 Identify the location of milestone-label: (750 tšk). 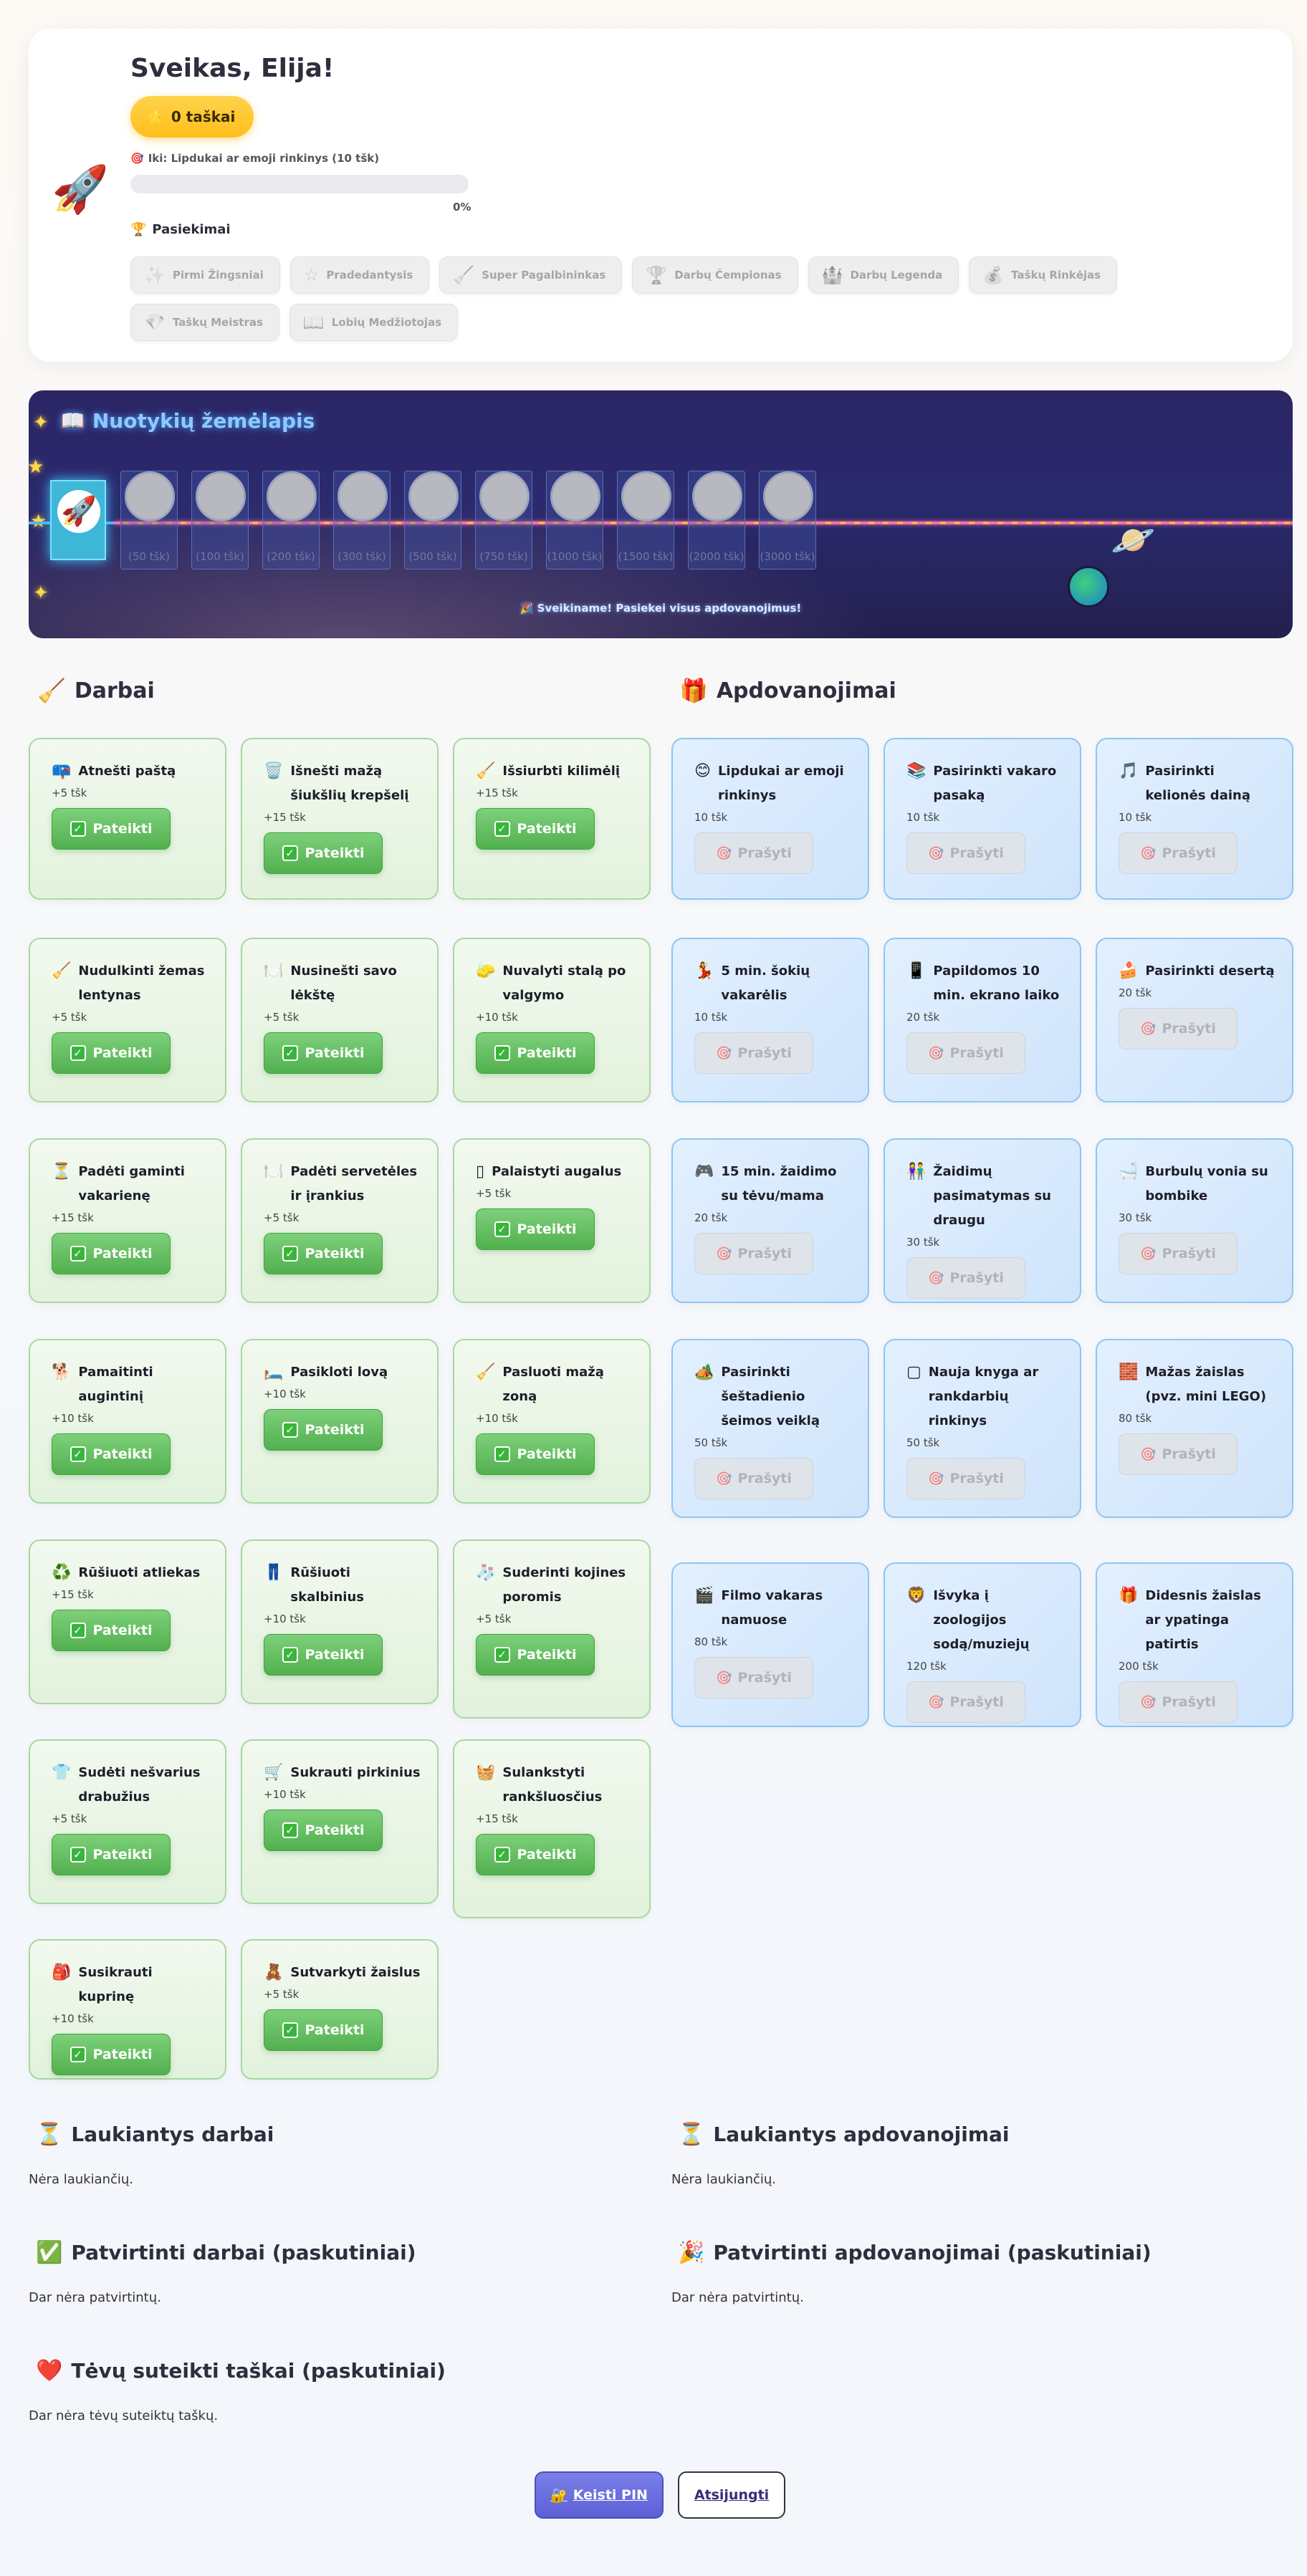
(504, 556).